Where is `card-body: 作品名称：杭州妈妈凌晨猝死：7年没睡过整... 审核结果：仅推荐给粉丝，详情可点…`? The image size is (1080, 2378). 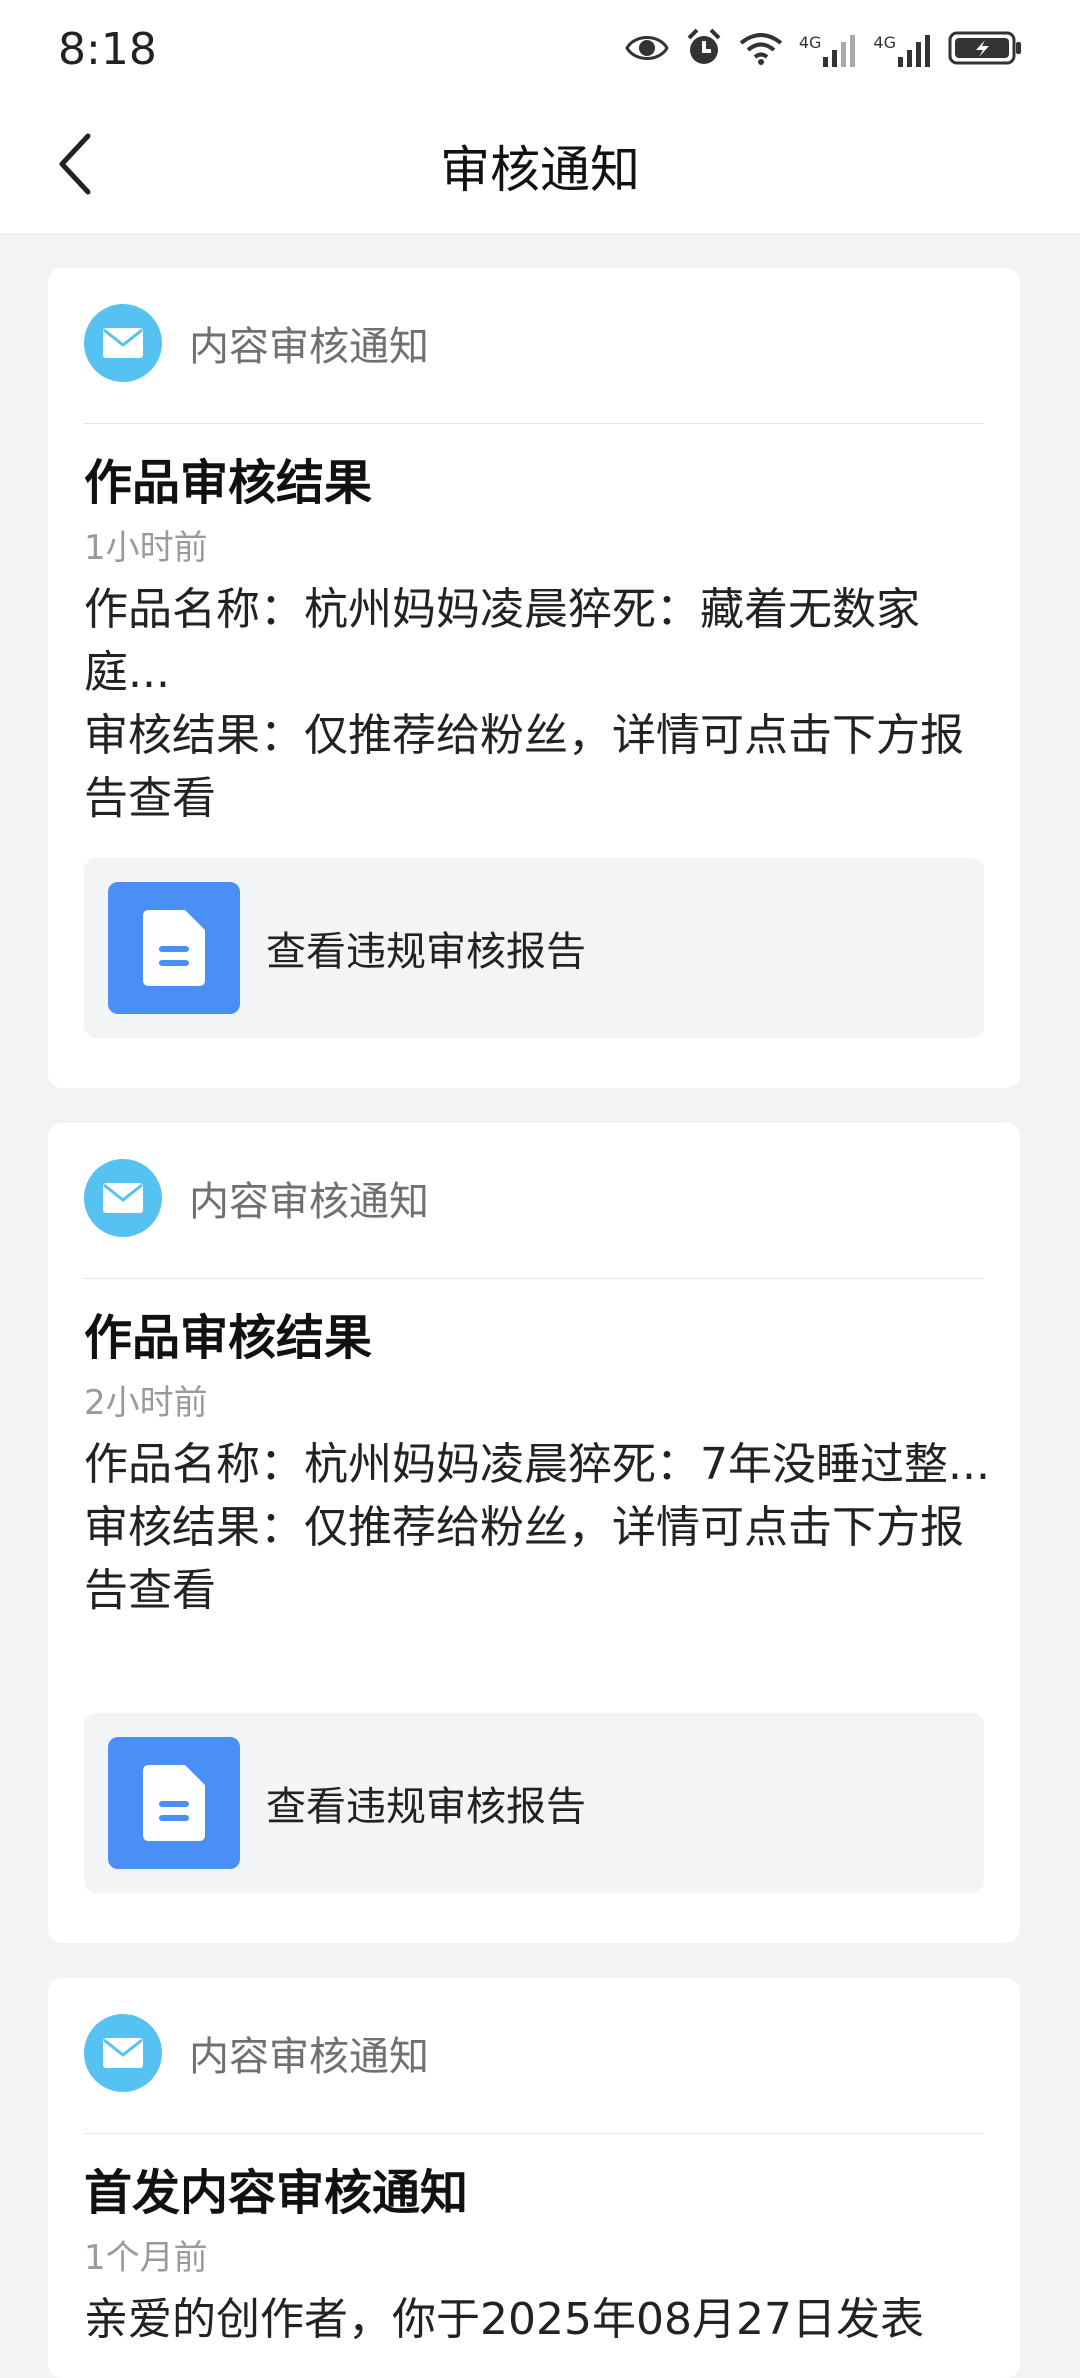 card-body: 作品名称：杭州妈妈凌晨猝死：7年没睡过整... 审核结果：仅推荐给粉丝，详情可点… is located at coordinates (542, 1527).